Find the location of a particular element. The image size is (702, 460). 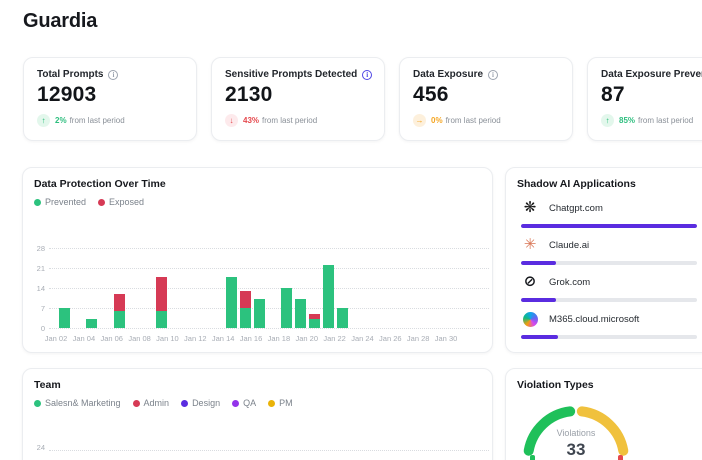

legend-label: Exposed is located at coordinates (127, 202).